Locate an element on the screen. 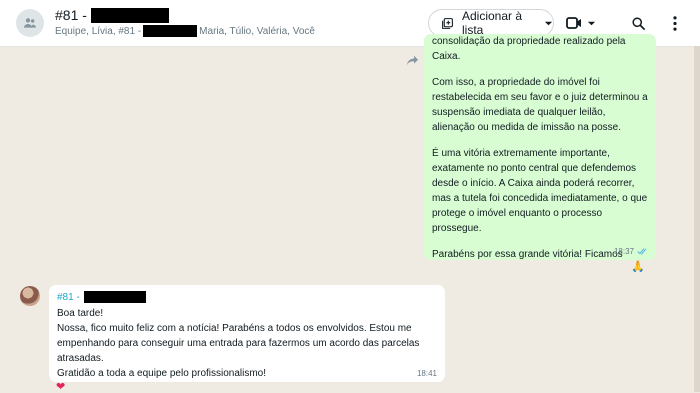  video-call-button is located at coordinates (583, 23).